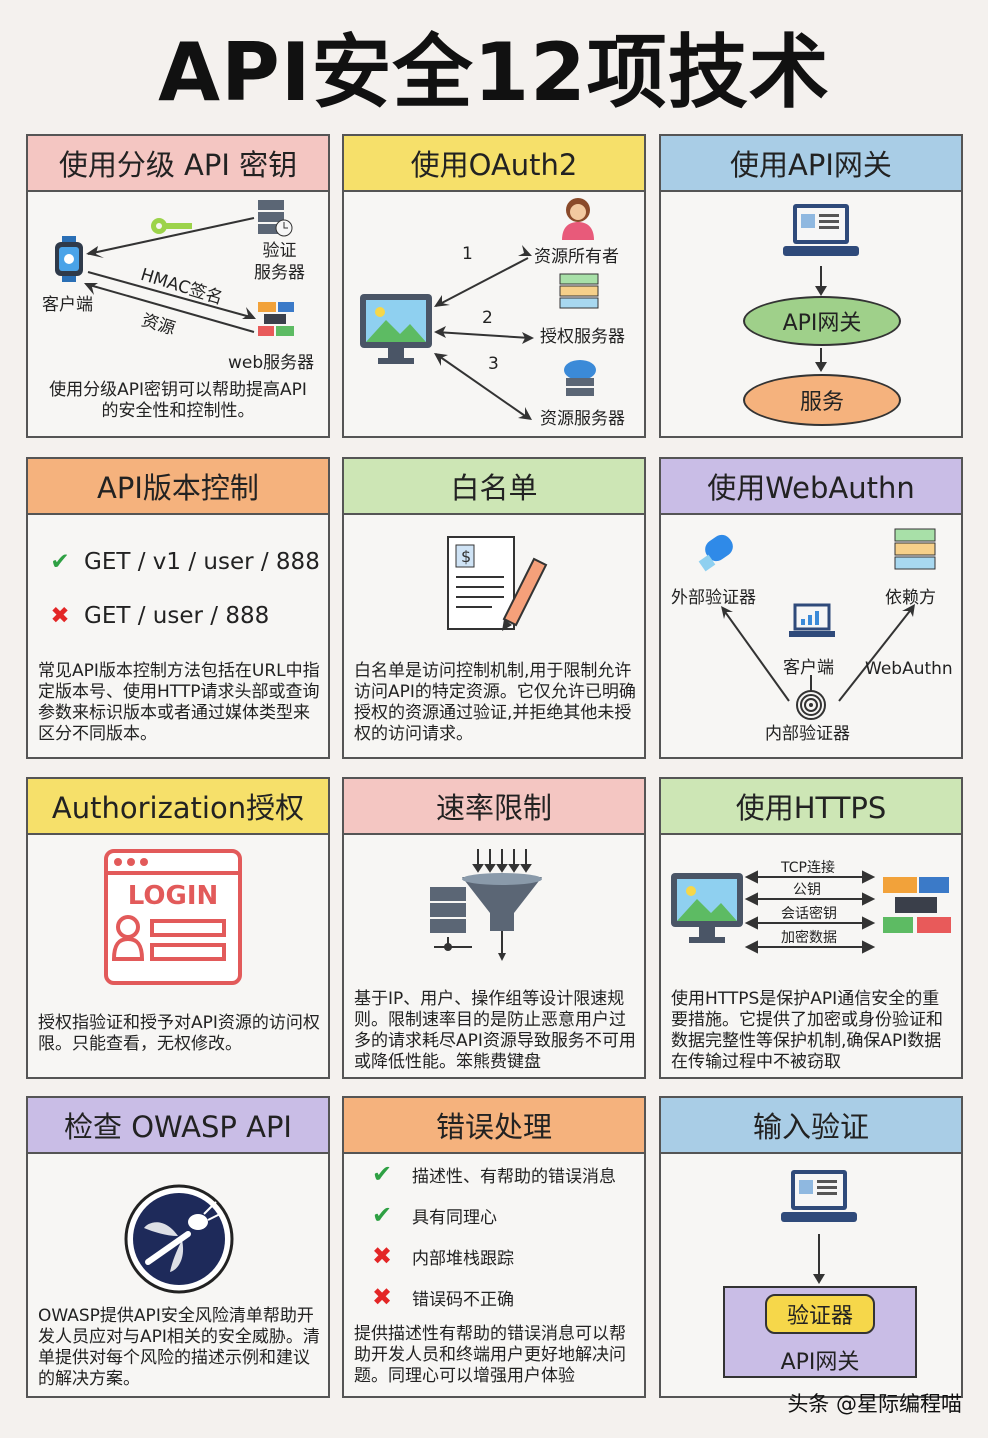  What do you see at coordinates (807, 890) in the screenshot?
I see `public-key-label: 公钥` at bounding box center [807, 890].